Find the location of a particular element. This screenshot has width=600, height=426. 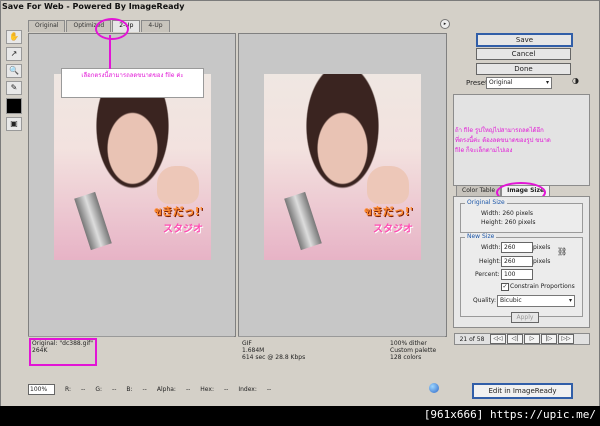

height-input: 260 is located at coordinates (517, 261).